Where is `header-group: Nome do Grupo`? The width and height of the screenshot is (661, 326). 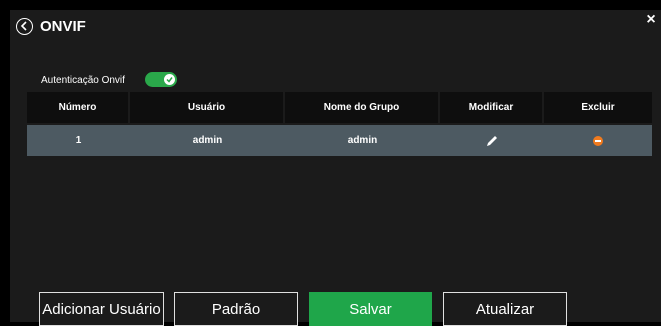 header-group: Nome do Grupo is located at coordinates (362, 107).